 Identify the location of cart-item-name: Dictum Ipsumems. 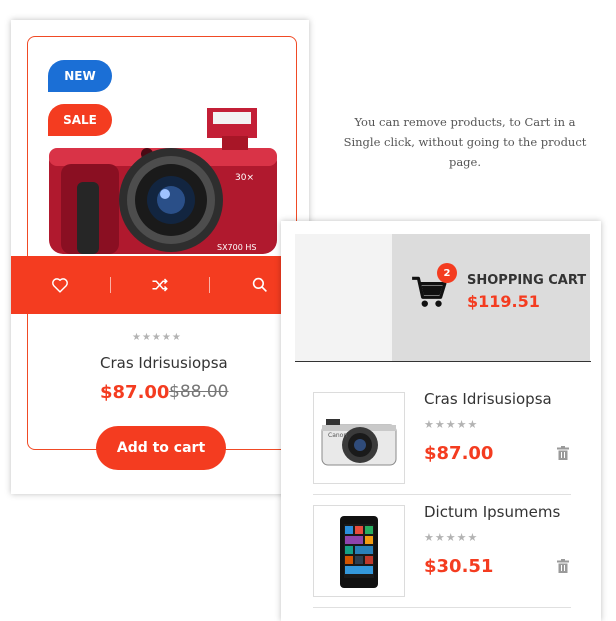
(492, 512).